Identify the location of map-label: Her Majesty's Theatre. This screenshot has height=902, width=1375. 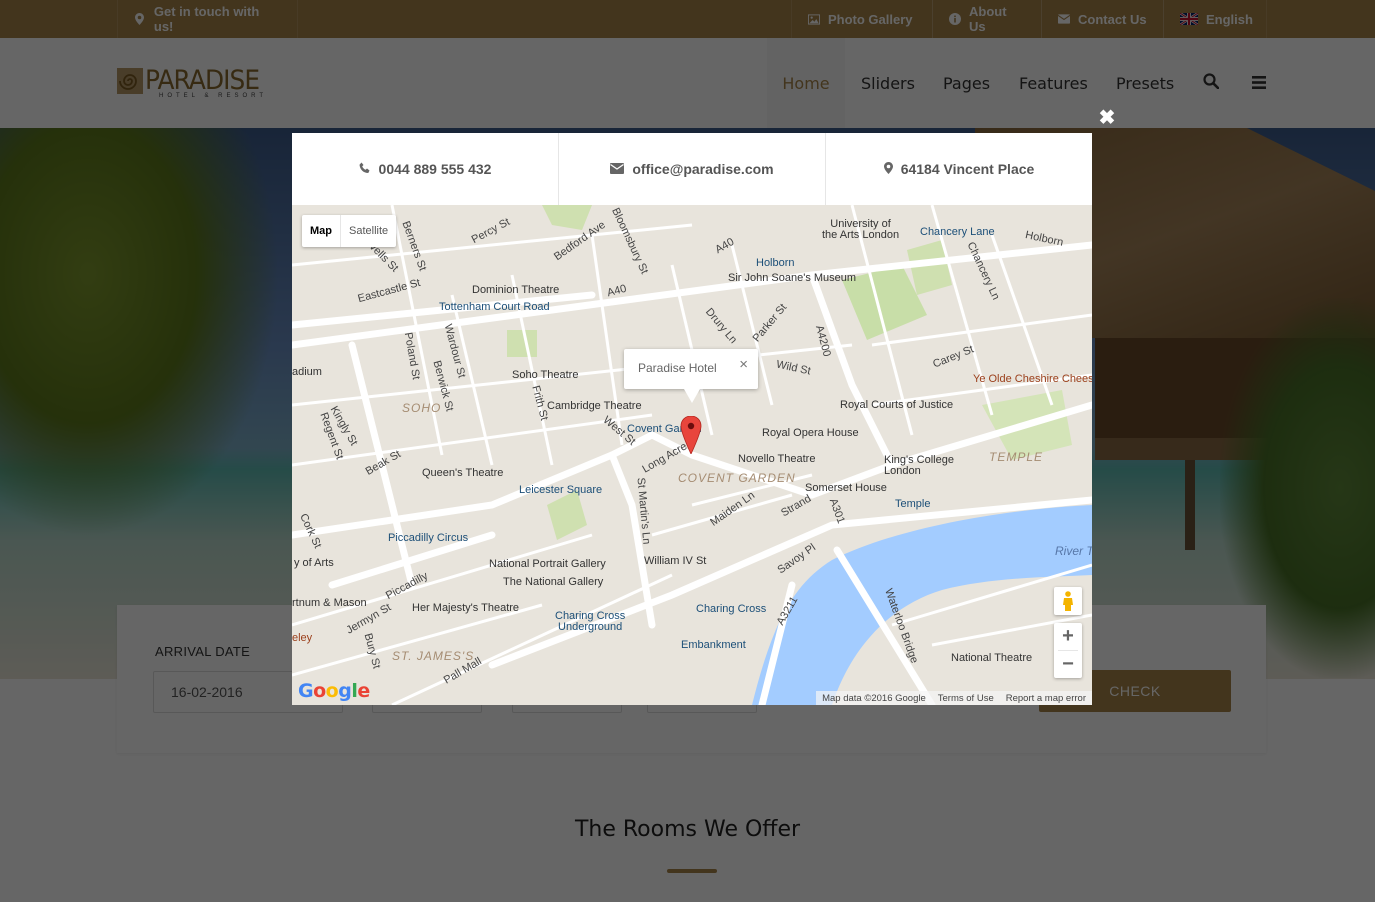
(466, 608).